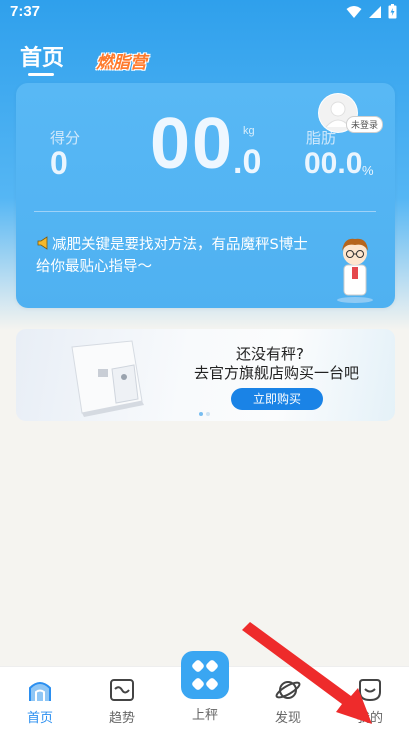 The image size is (409, 732). What do you see at coordinates (42, 56) in the screenshot?
I see `tab-home: 首页` at bounding box center [42, 56].